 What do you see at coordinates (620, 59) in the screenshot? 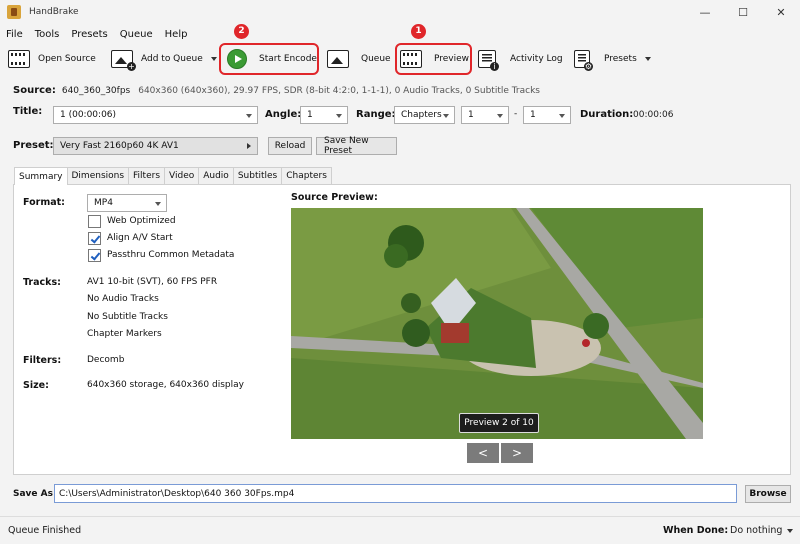
I see `presets-label: Presets` at bounding box center [620, 59].